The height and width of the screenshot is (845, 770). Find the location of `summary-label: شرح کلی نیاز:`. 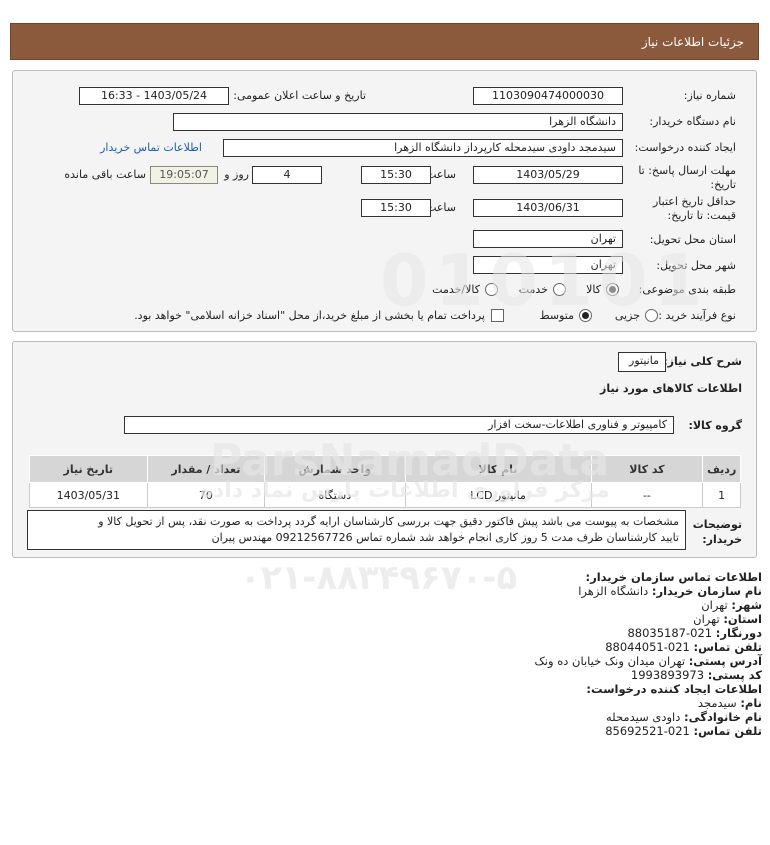

summary-label: شرح کلی نیاز: is located at coordinates (702, 361).